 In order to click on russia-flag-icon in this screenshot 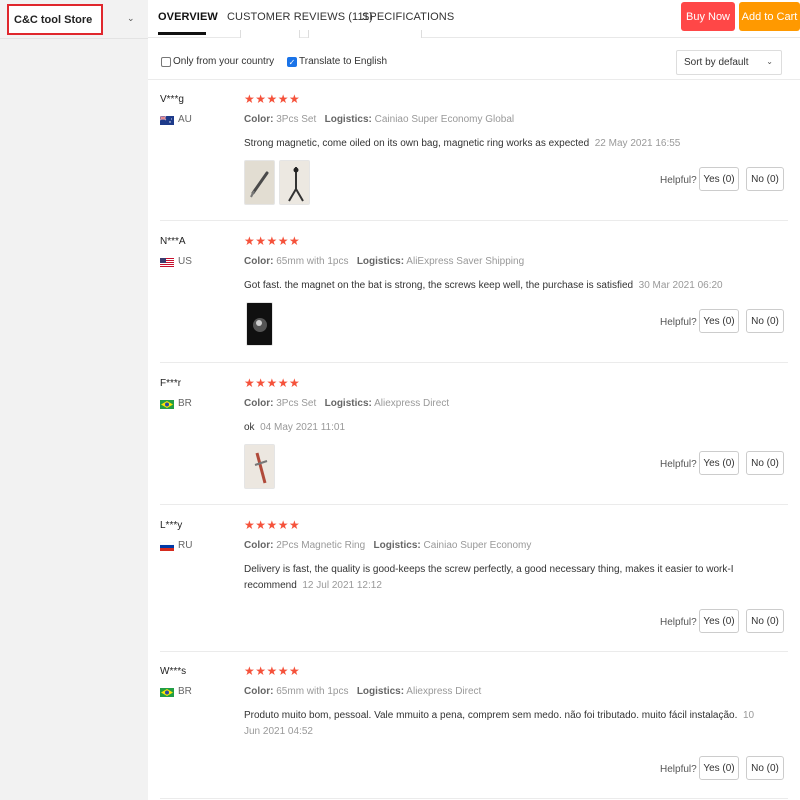, I will do `click(167, 546)`.